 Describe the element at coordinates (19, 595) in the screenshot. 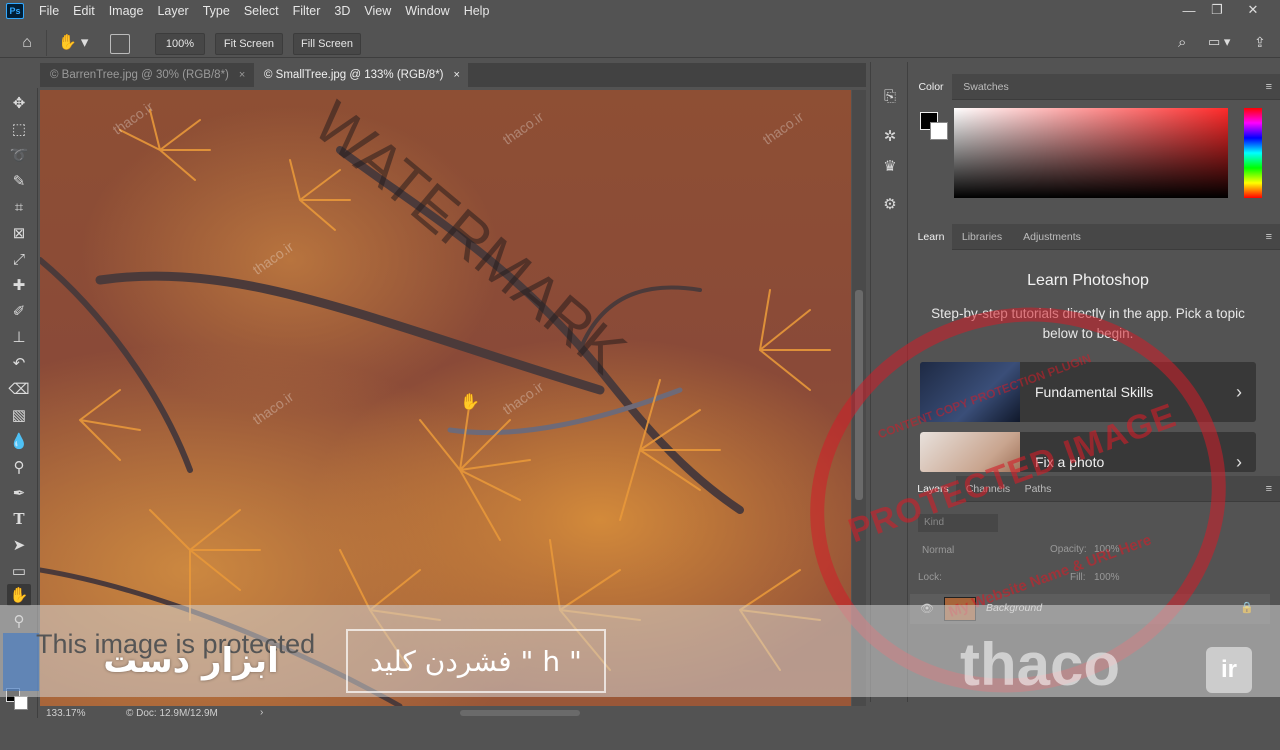

I see `hand-icon: ✋` at that location.